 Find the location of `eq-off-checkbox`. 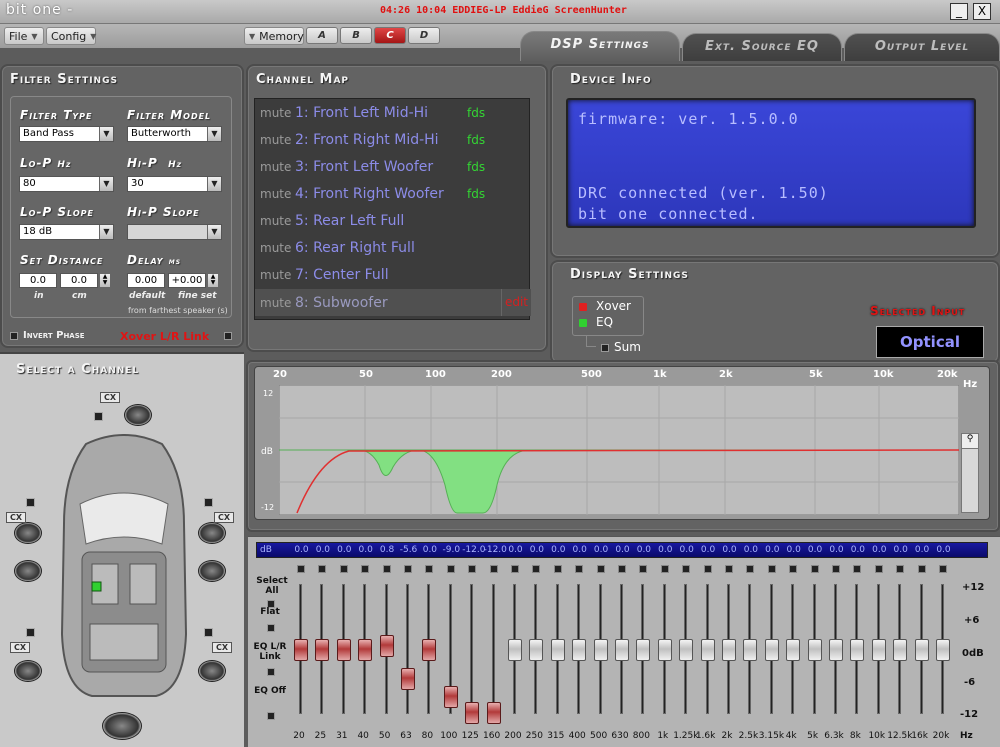

eq-off-checkbox is located at coordinates (271, 716).